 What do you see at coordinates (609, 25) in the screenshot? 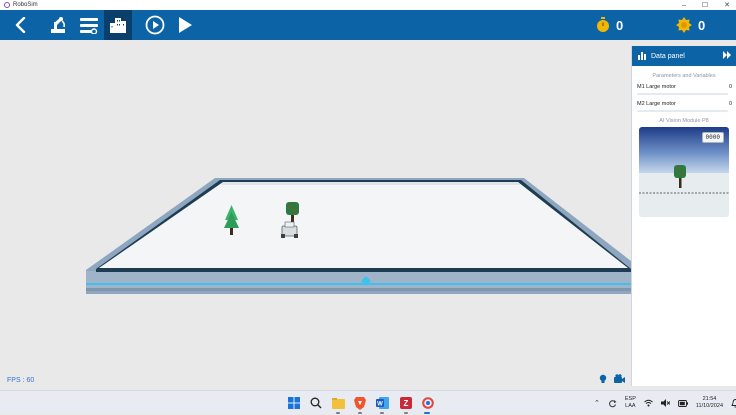
I see `timer-counter: 0` at bounding box center [609, 25].